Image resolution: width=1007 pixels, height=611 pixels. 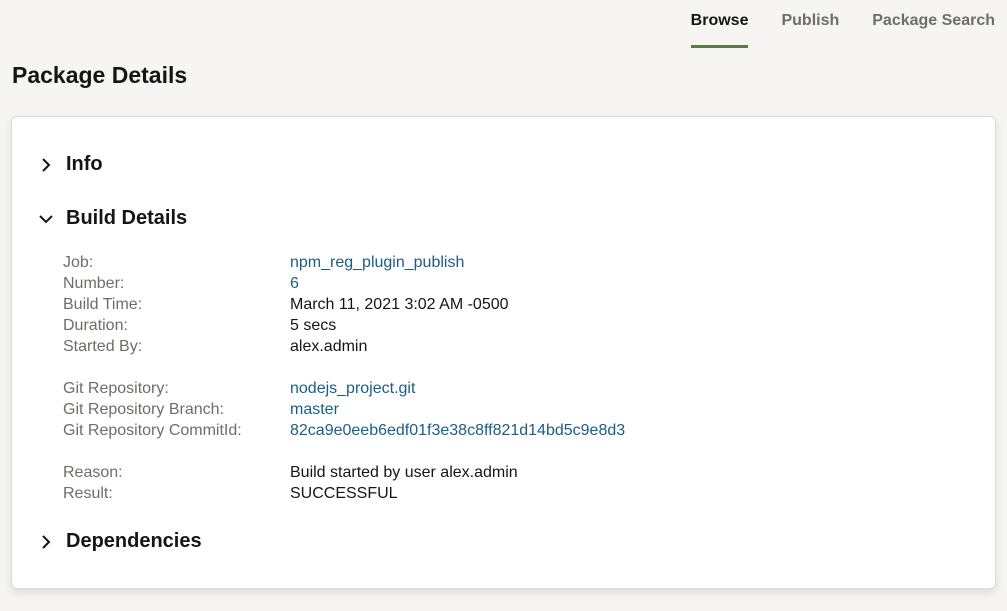 I want to click on page-title: Package Details, so click(x=100, y=75).